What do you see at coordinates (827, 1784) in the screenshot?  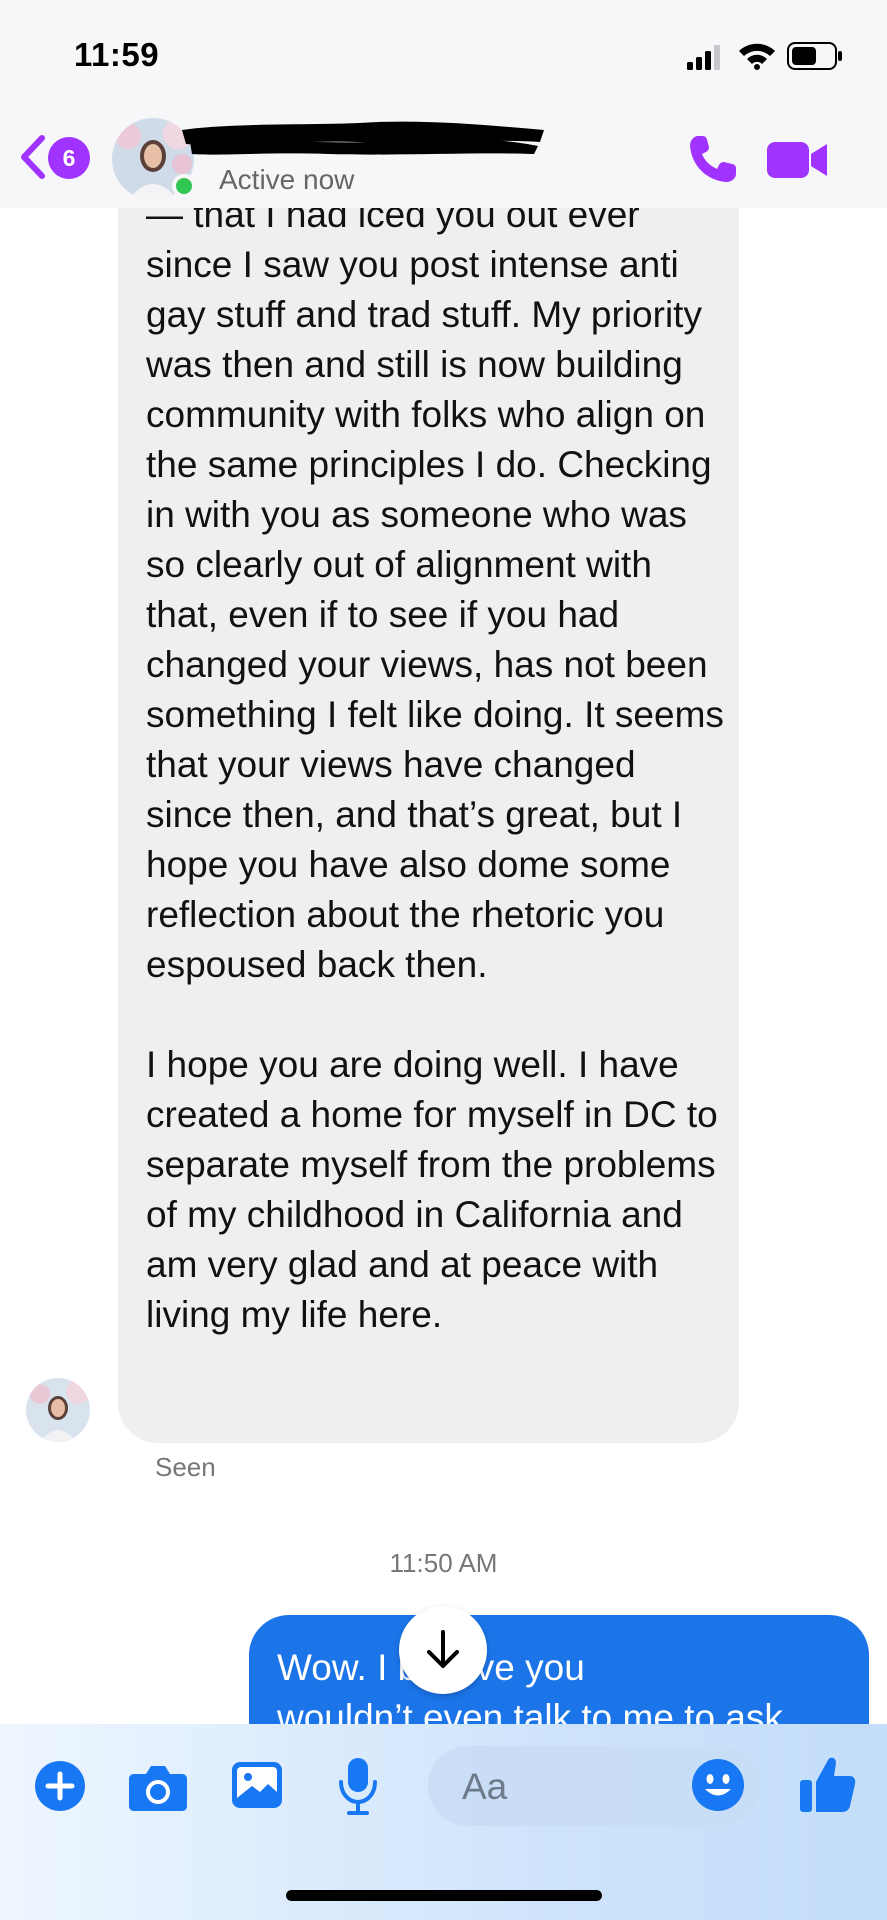 I see `thumbs-up-icon` at bounding box center [827, 1784].